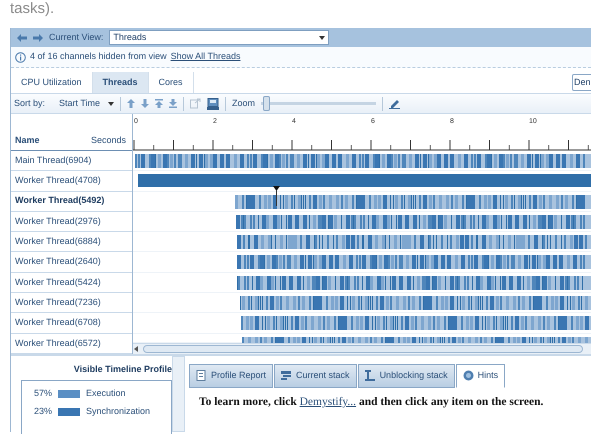 This screenshot has width=591, height=434. Describe the element at coordinates (71, 262) in the screenshot. I see `thread-name: Worker Thread(2640)` at that location.